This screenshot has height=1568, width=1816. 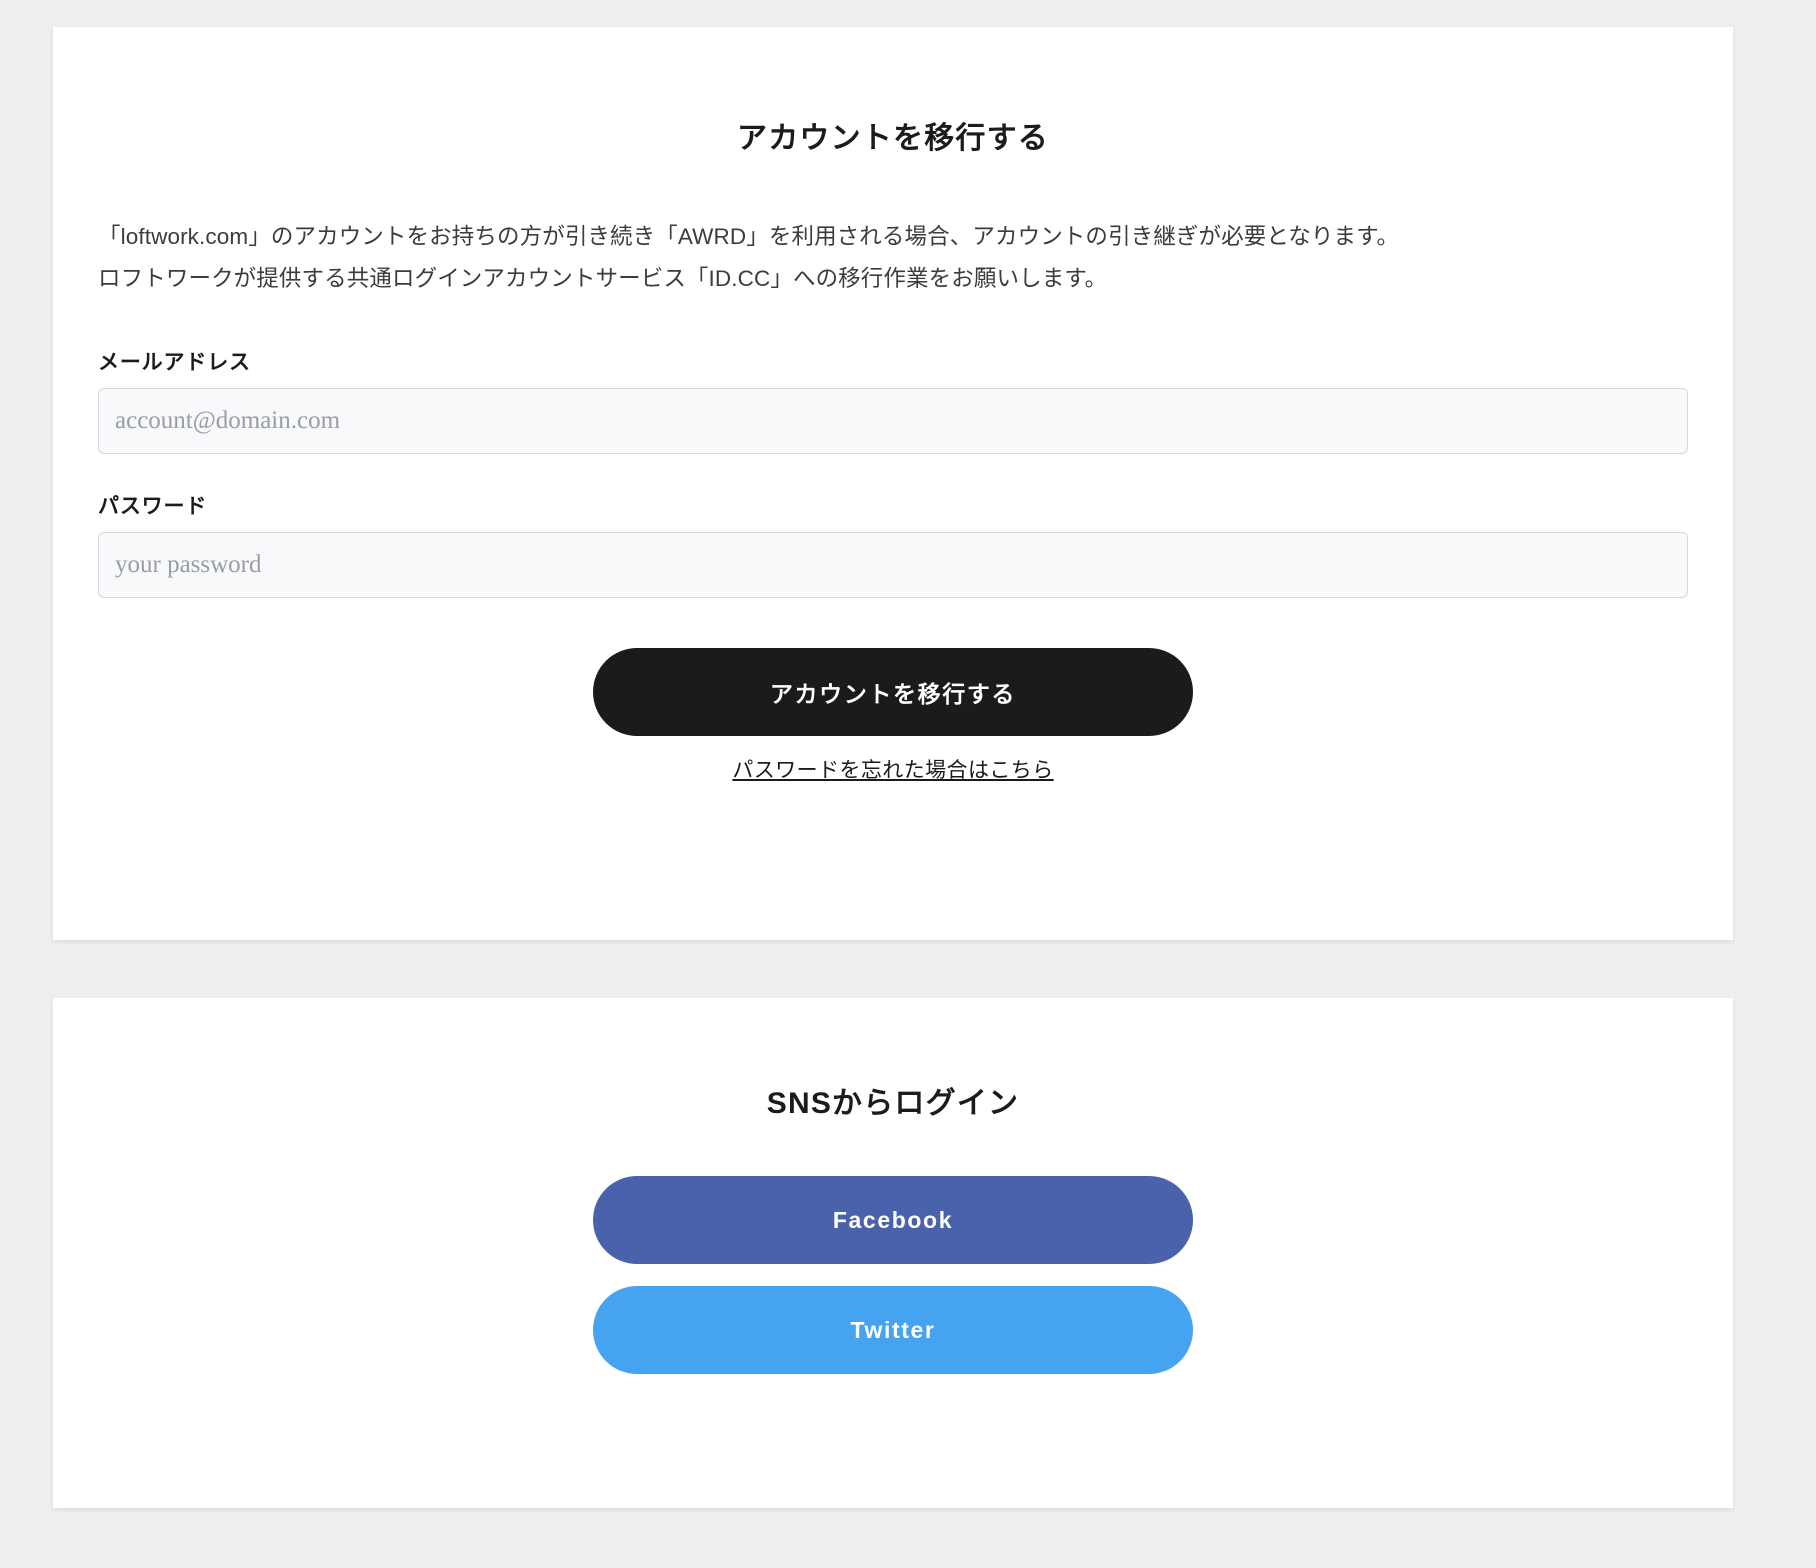 I want to click on facebook-login-button: Facebook, so click(x=893, y=1220).